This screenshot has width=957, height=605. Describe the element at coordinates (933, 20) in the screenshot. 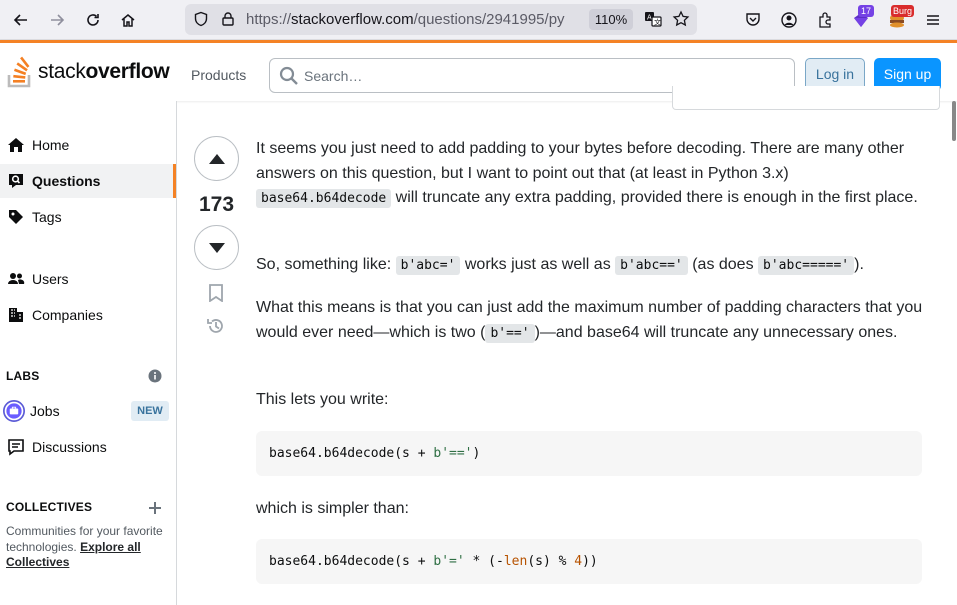

I see `hamburger-menu-icon` at that location.